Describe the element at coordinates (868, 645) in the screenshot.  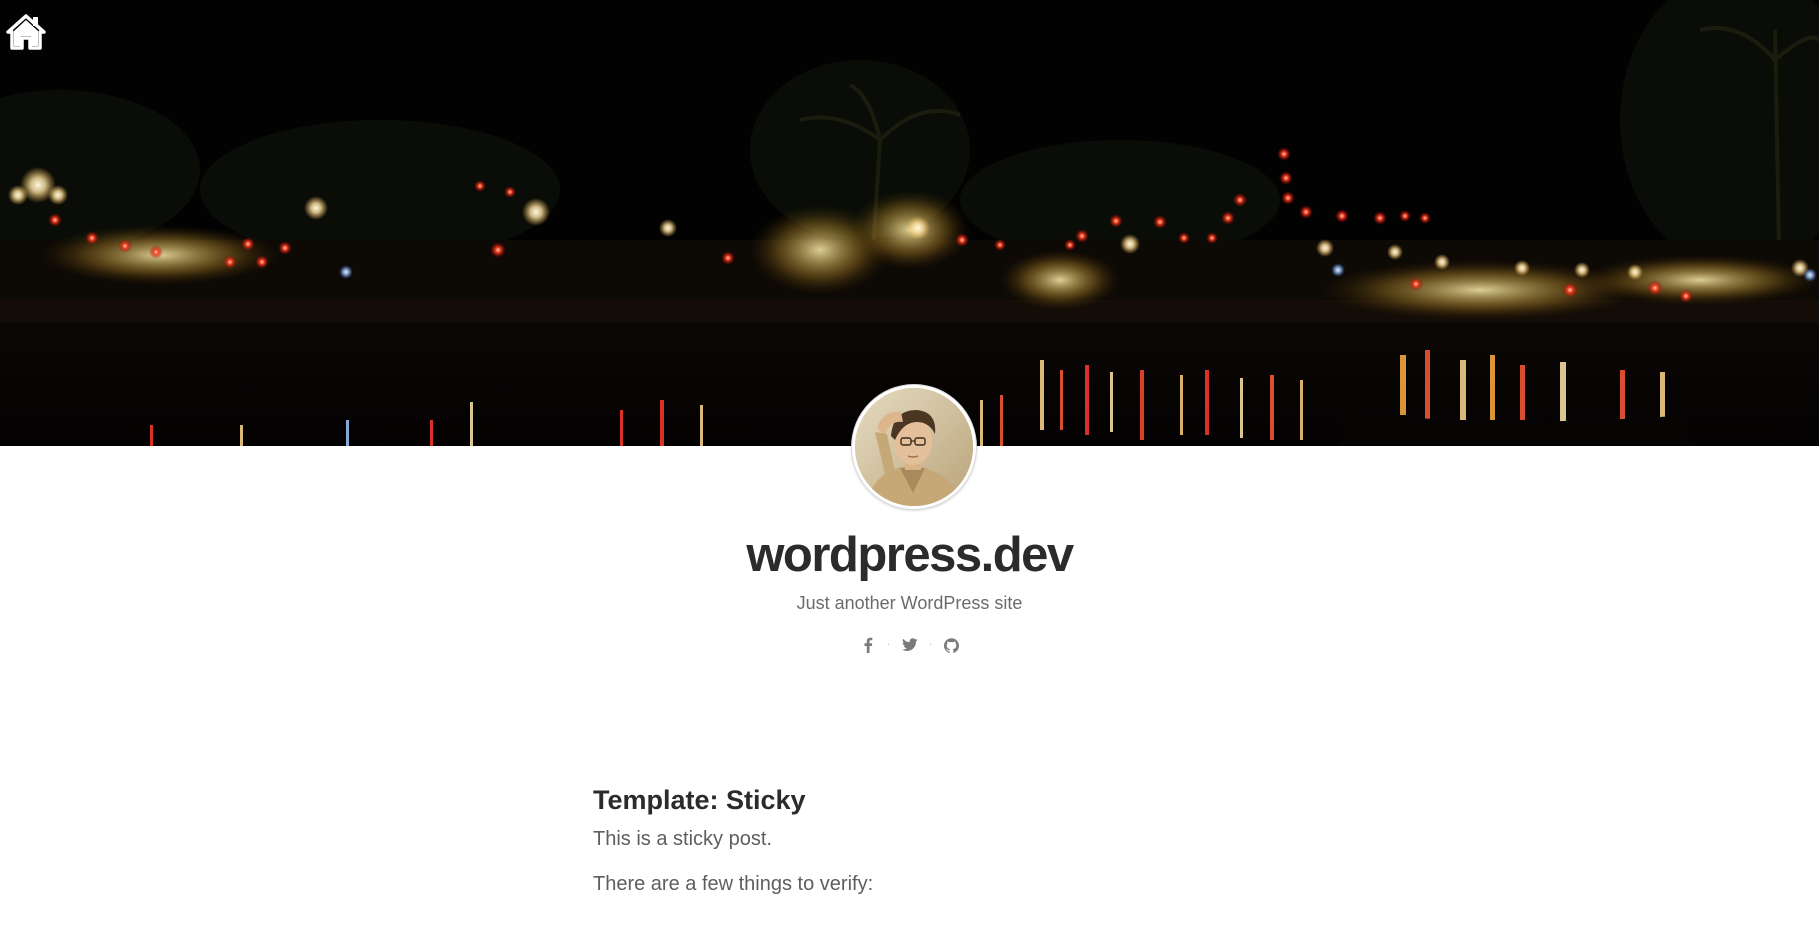
I see `facebook-icon` at that location.